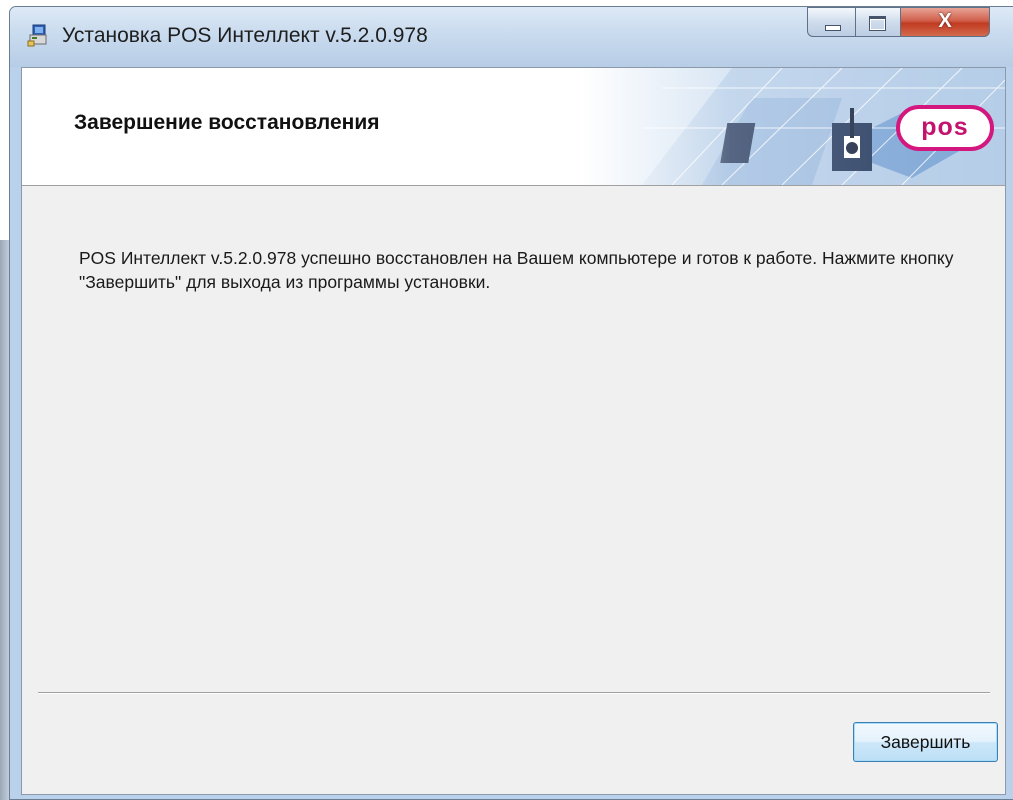 The width and height of the screenshot is (1013, 800). Describe the element at coordinates (925, 742) in the screenshot. I see `finish-button: Завершить` at that location.